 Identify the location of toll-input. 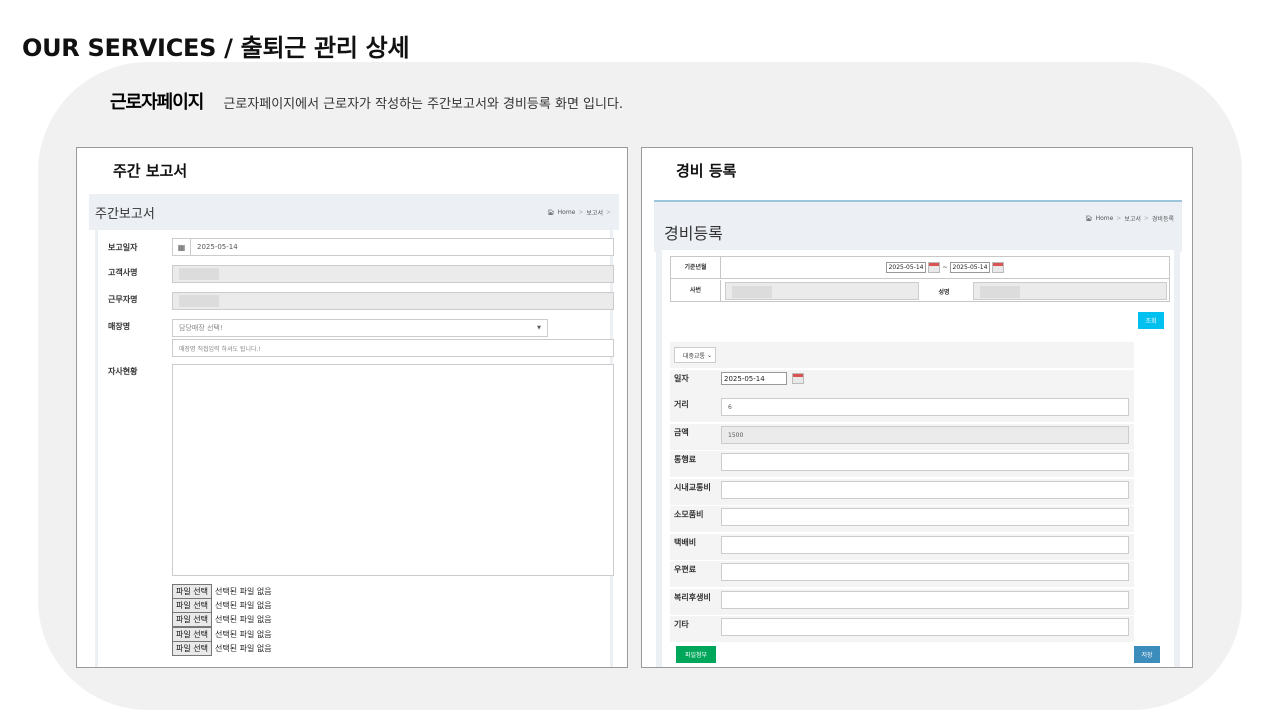
(925, 462).